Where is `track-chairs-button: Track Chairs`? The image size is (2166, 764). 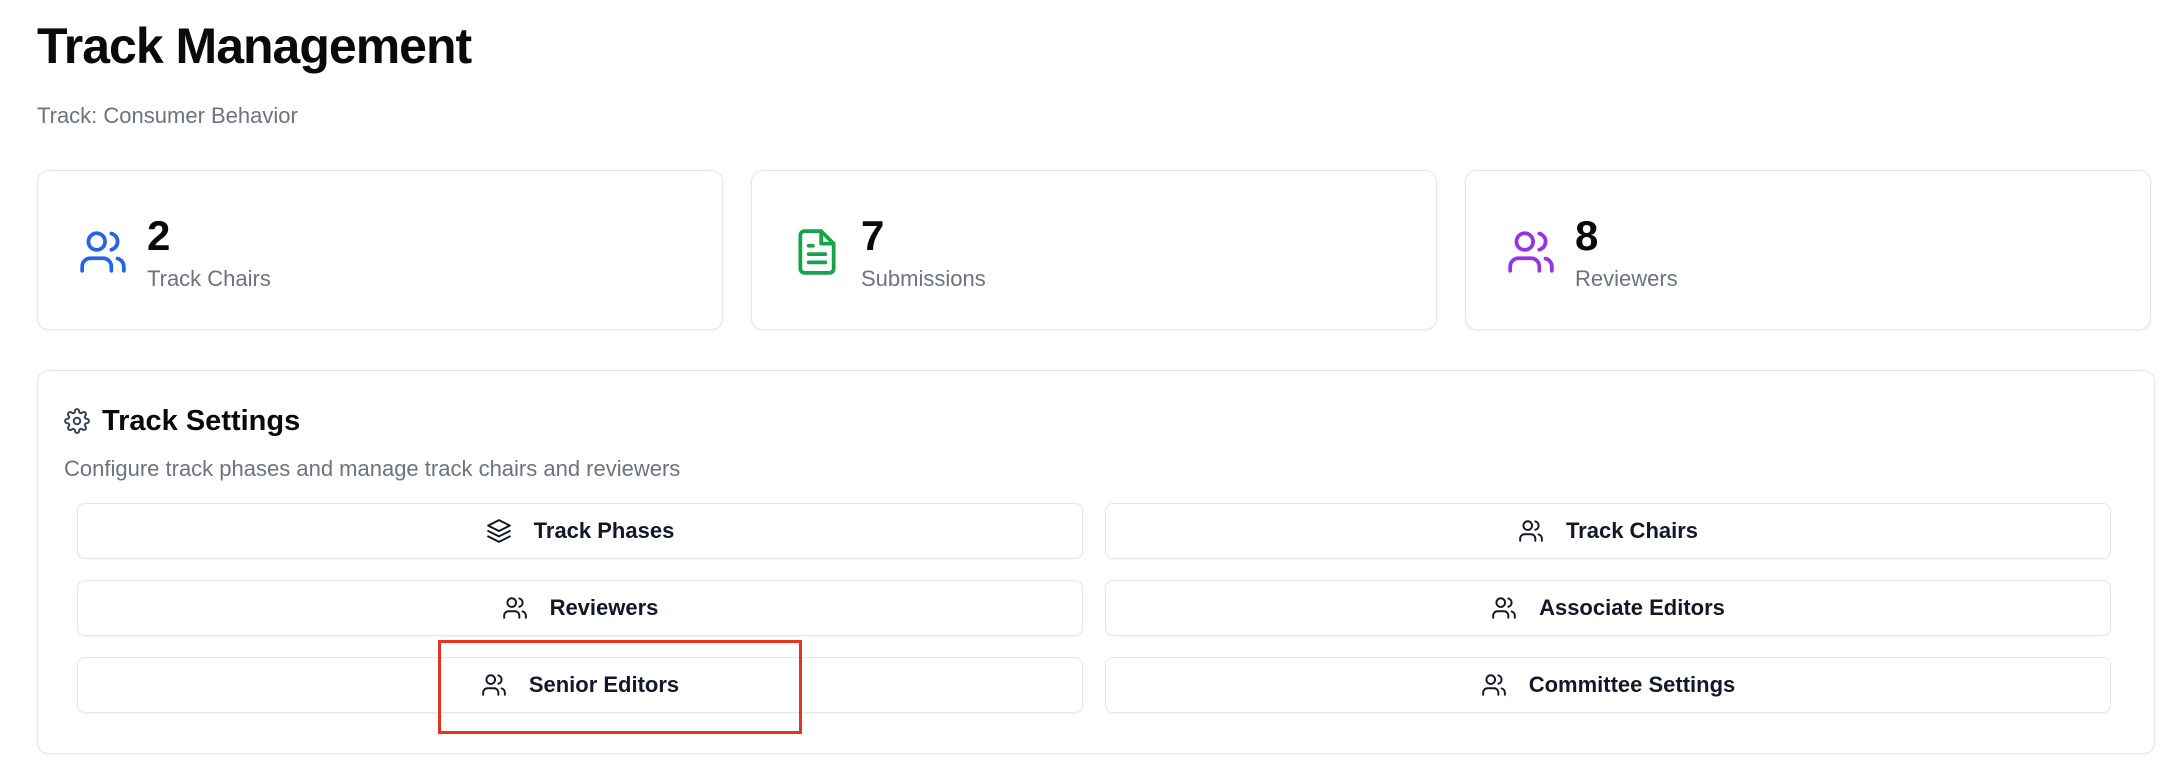
track-chairs-button: Track Chairs is located at coordinates (1608, 531).